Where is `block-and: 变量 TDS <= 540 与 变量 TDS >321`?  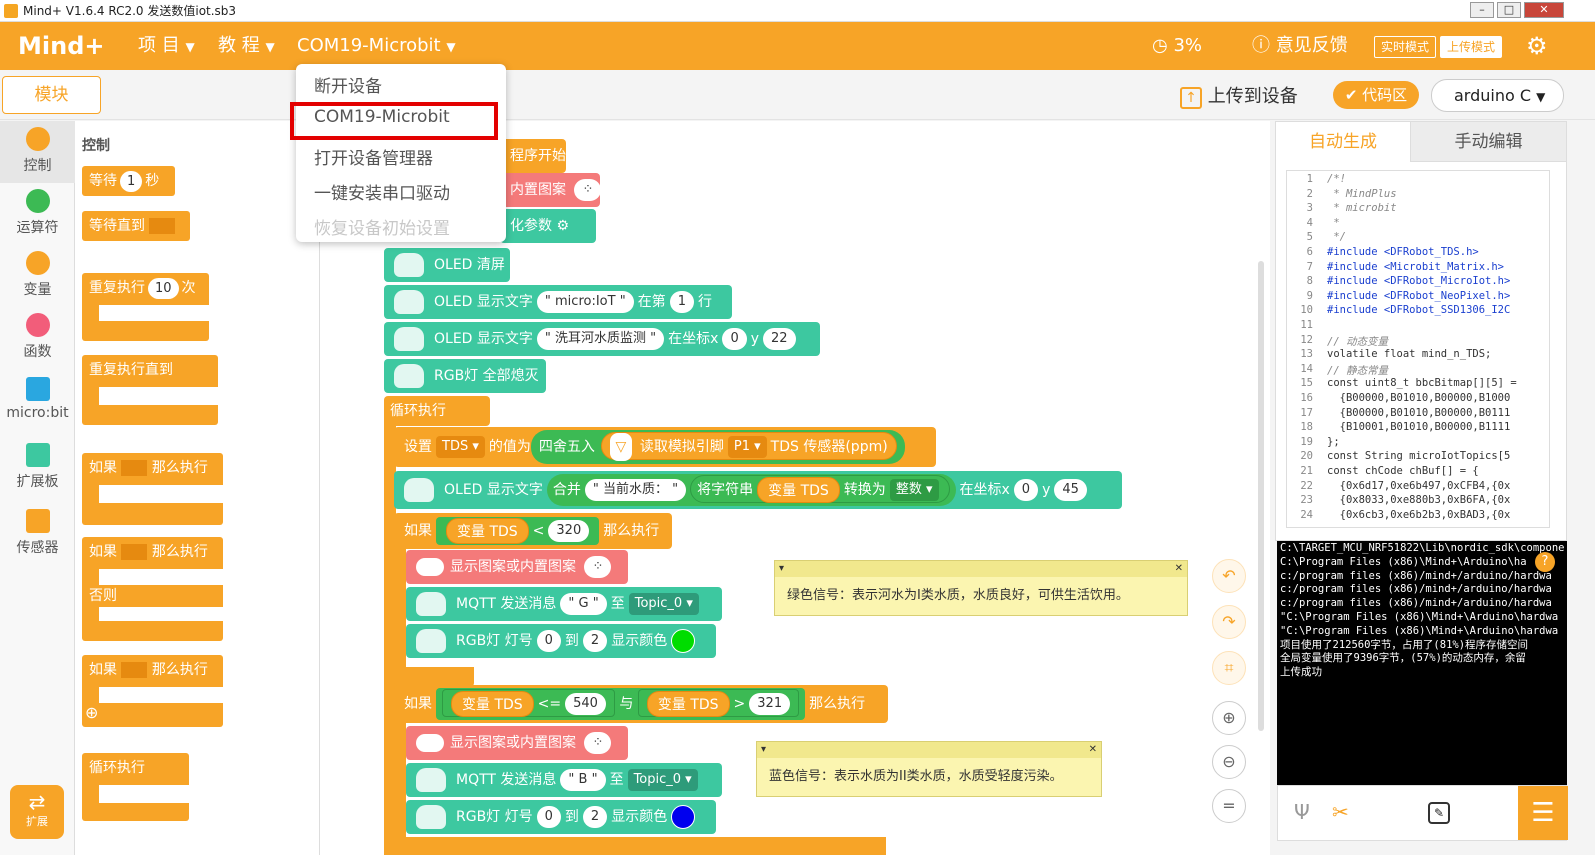 block-and: 变量 TDS <= 540 与 变量 TDS >321 is located at coordinates (621, 704).